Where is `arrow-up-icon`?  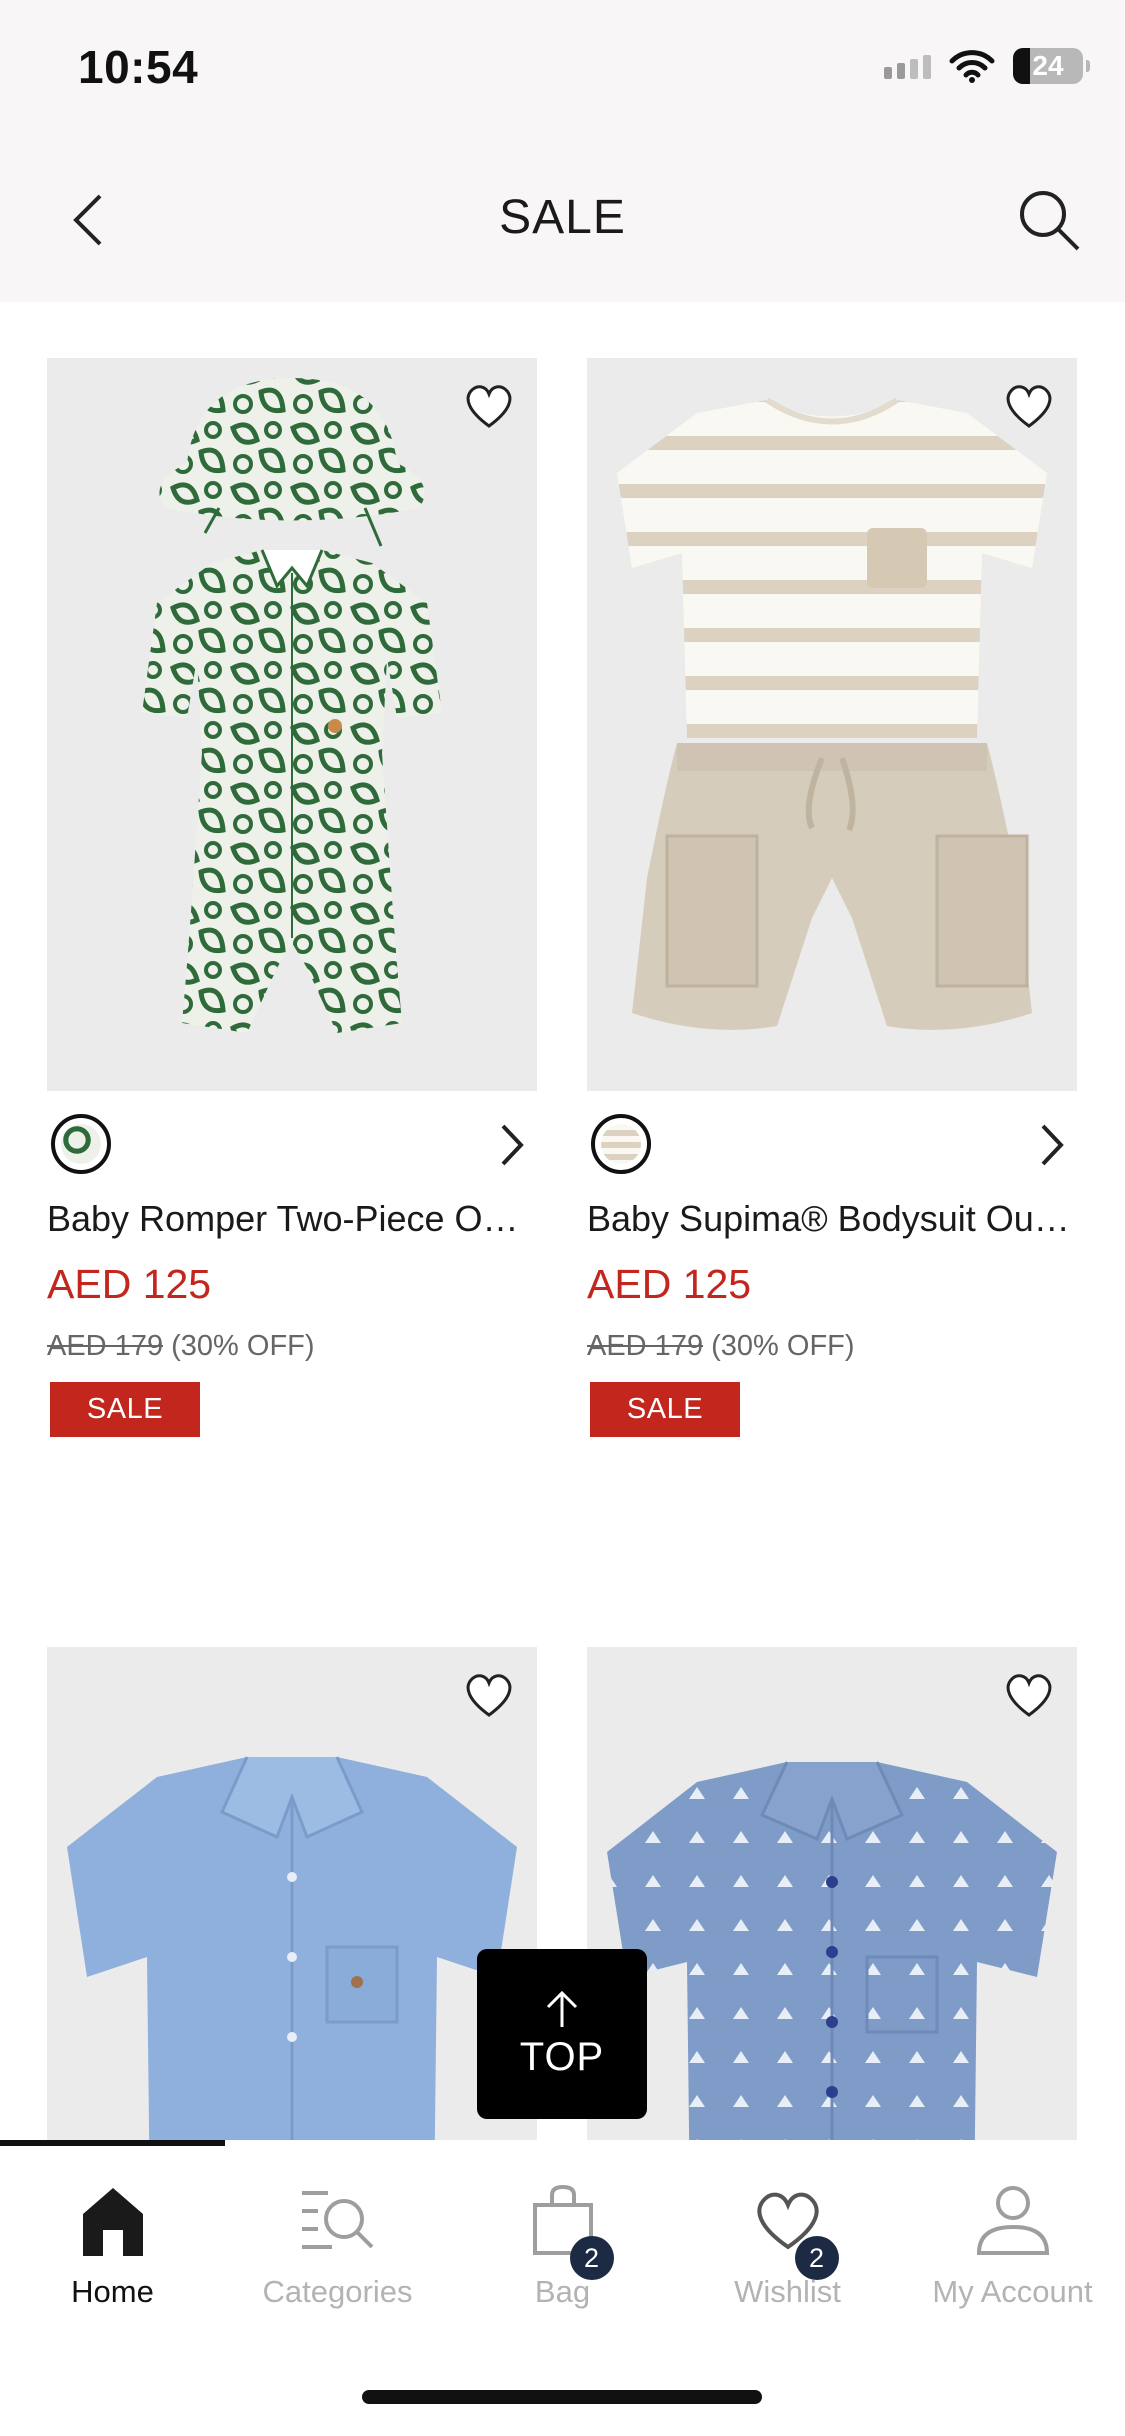
arrow-up-icon is located at coordinates (562, 2008).